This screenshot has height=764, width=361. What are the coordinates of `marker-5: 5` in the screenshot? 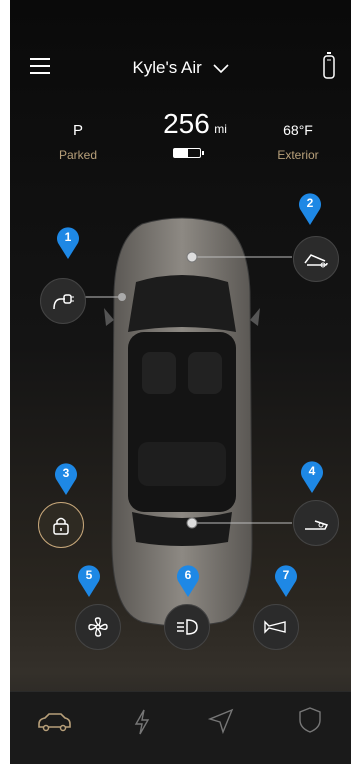 It's located at (89, 581).